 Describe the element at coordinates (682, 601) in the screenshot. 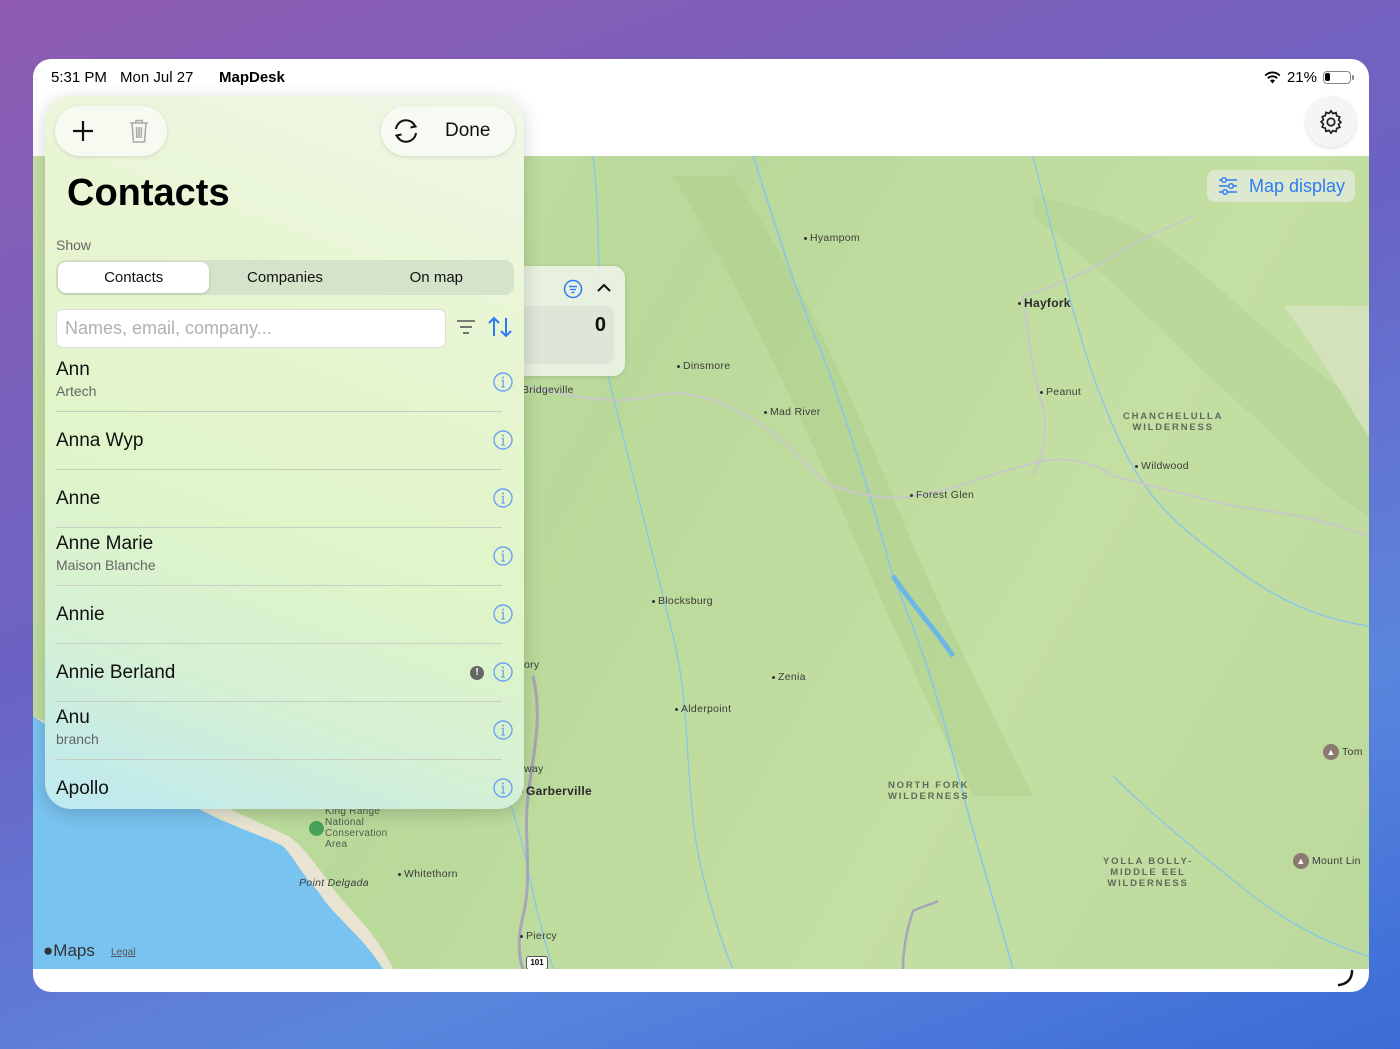

I see `place-blocksburg: Blocksburg` at that location.